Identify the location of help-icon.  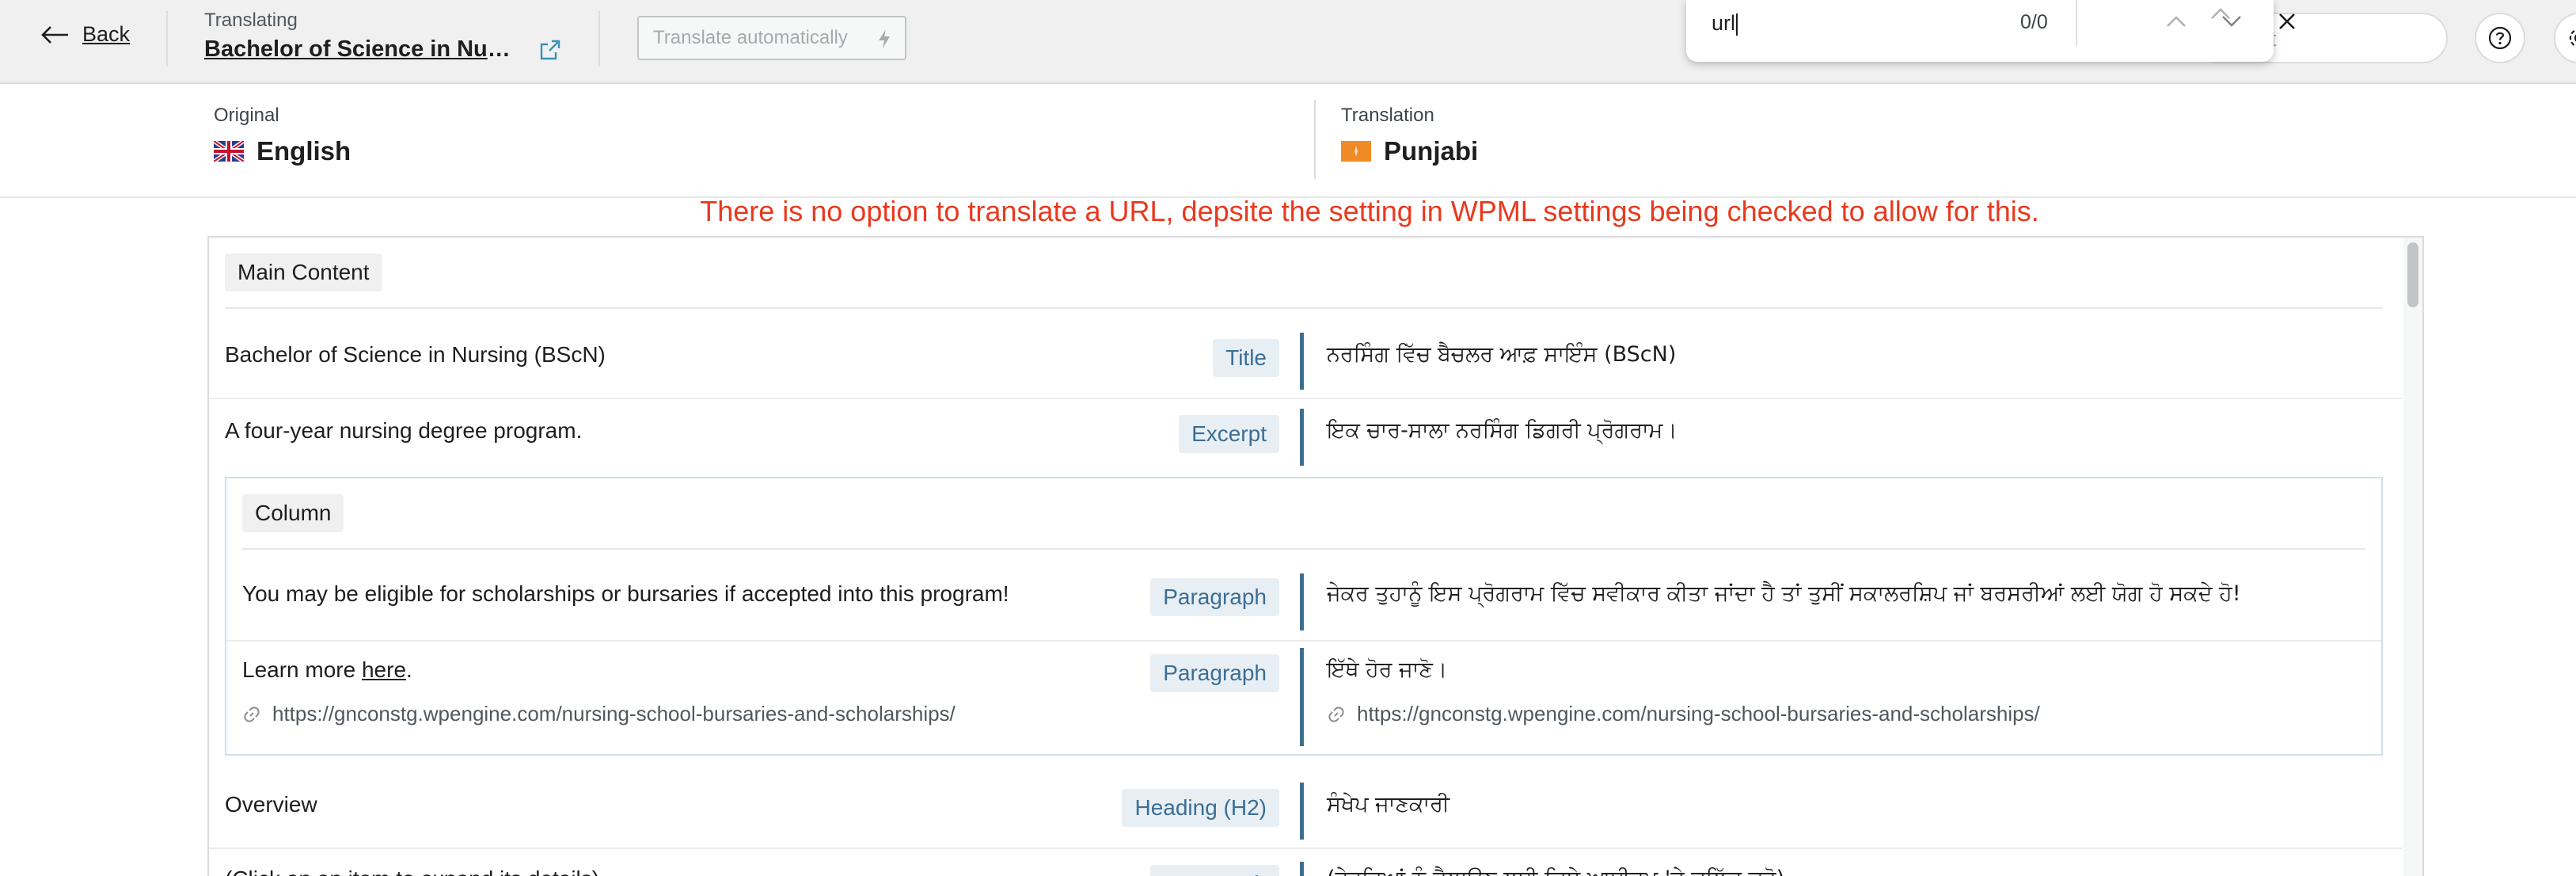
(2500, 38).